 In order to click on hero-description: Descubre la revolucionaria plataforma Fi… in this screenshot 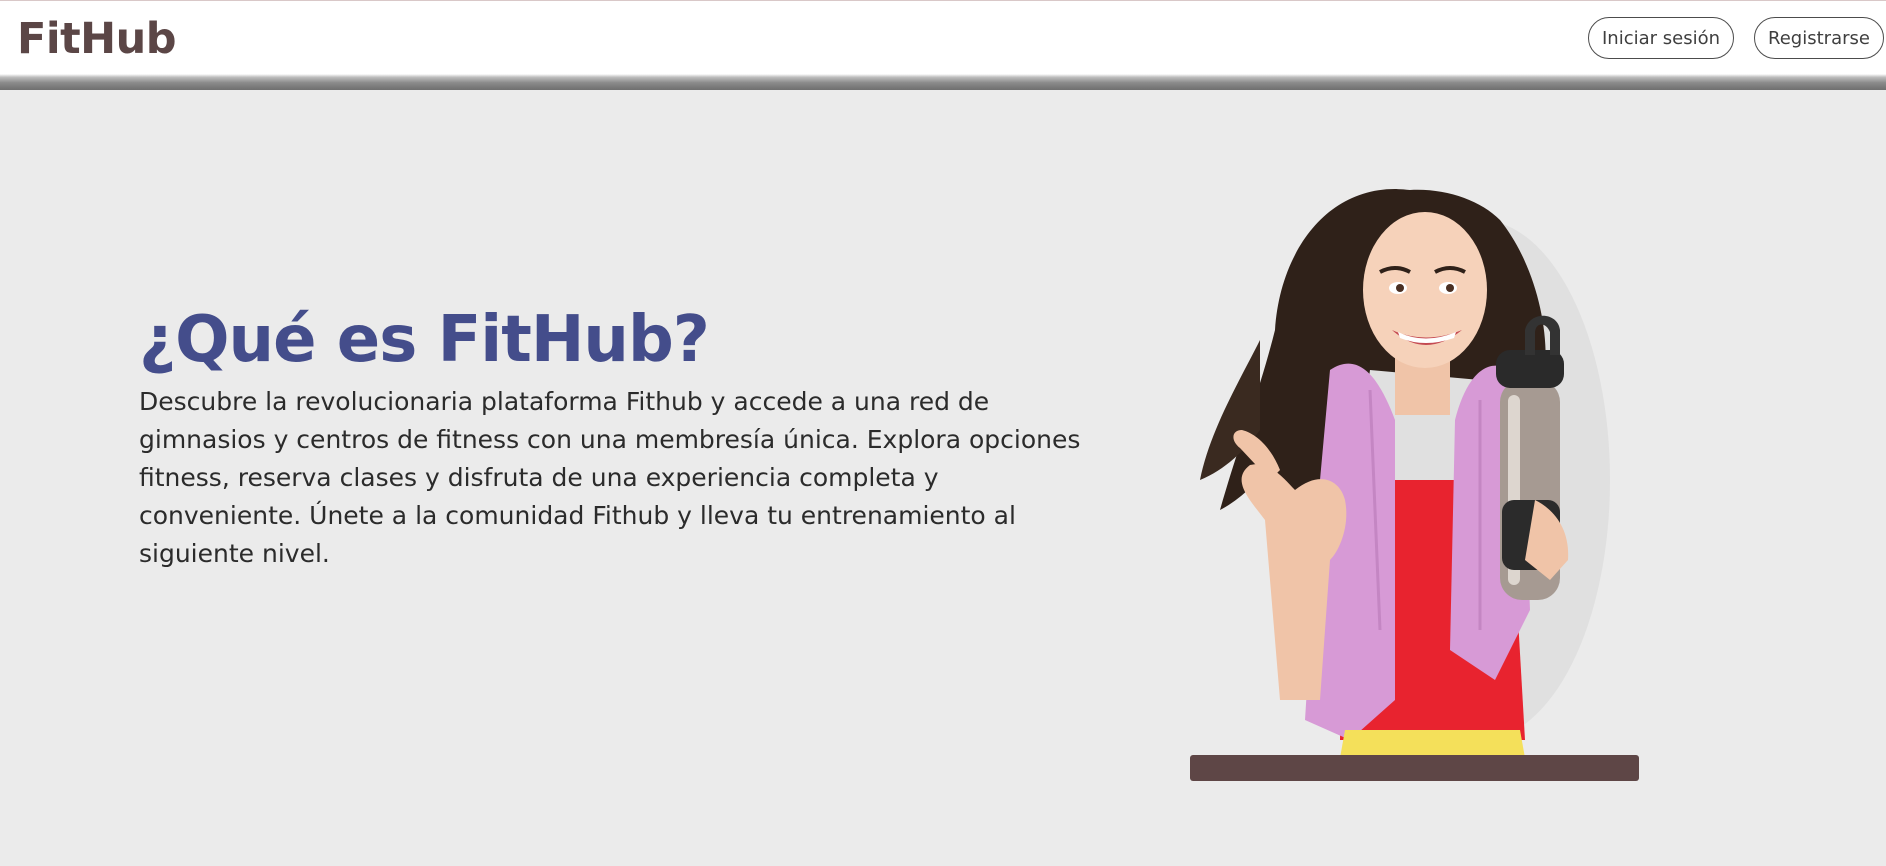, I will do `click(610, 477)`.